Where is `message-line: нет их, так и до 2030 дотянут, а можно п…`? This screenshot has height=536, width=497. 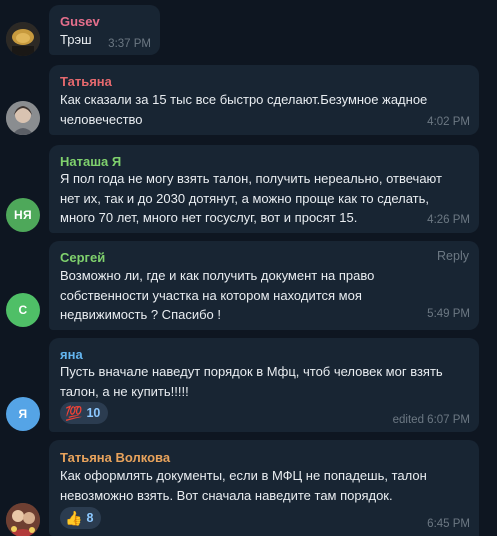
message-line: нет их, так и до 2030 дотянут, а можно п… is located at coordinates (245, 198).